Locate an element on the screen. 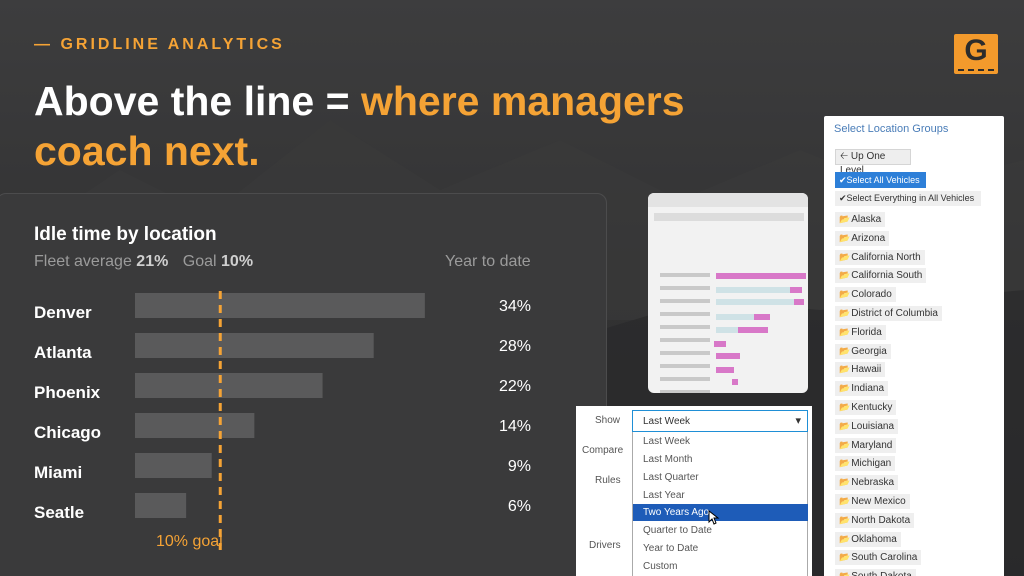  location-group-item: 📂South Carolina is located at coordinates (878, 558).